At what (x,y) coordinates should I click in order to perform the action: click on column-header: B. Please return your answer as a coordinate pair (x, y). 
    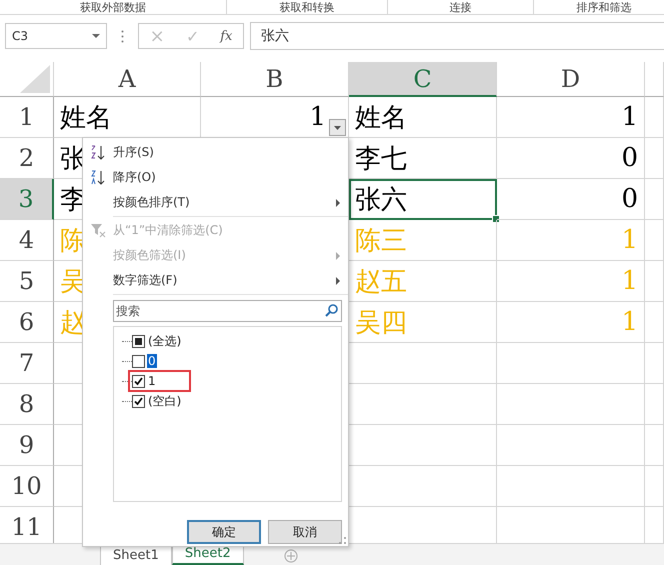
    Looking at the image, I should click on (275, 79).